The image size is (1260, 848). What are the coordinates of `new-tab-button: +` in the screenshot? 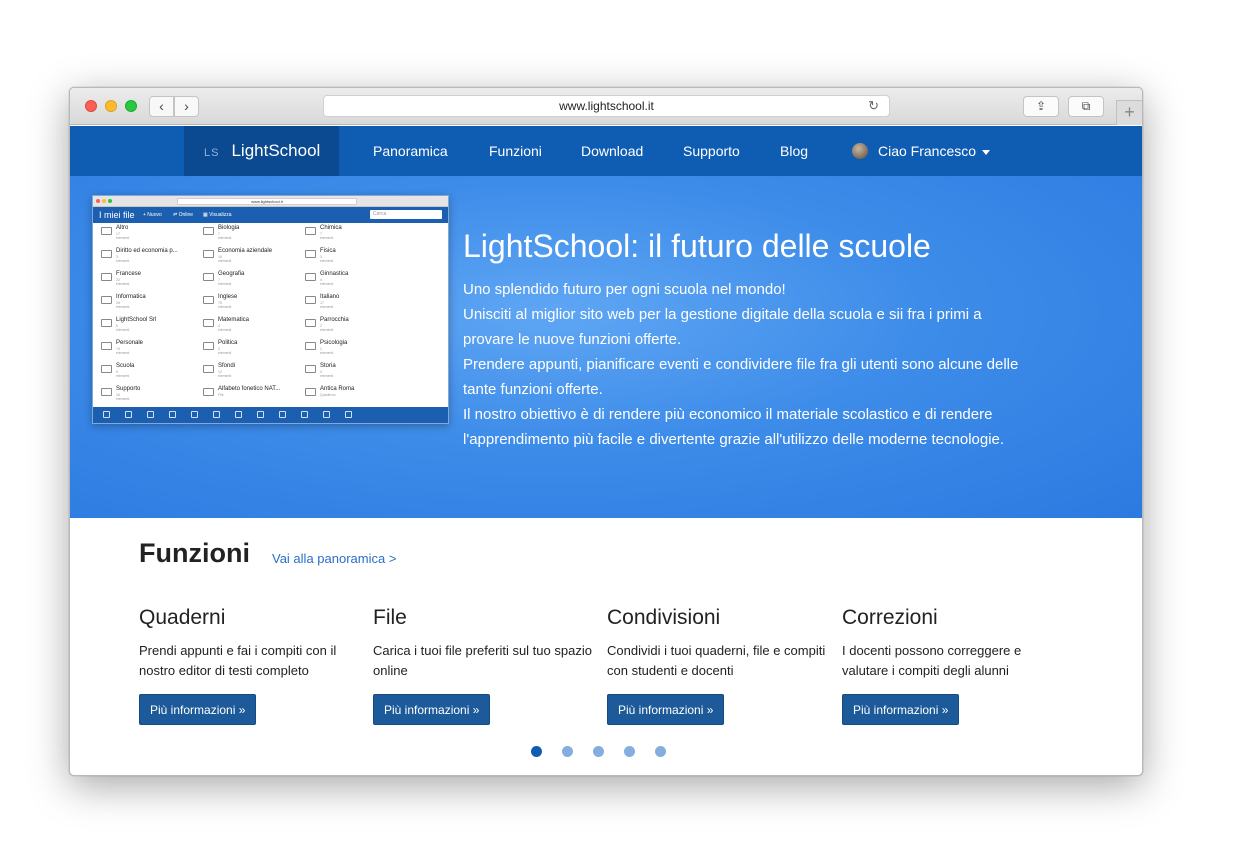 It's located at (1129, 112).